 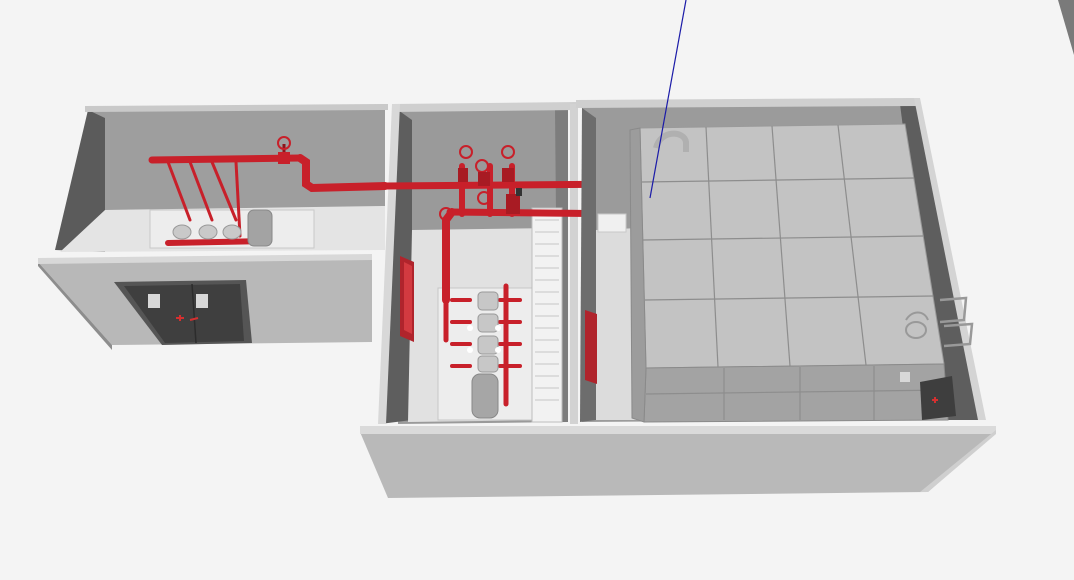 What do you see at coordinates (213, 227) in the screenshot?
I see `left-room` at bounding box center [213, 227].